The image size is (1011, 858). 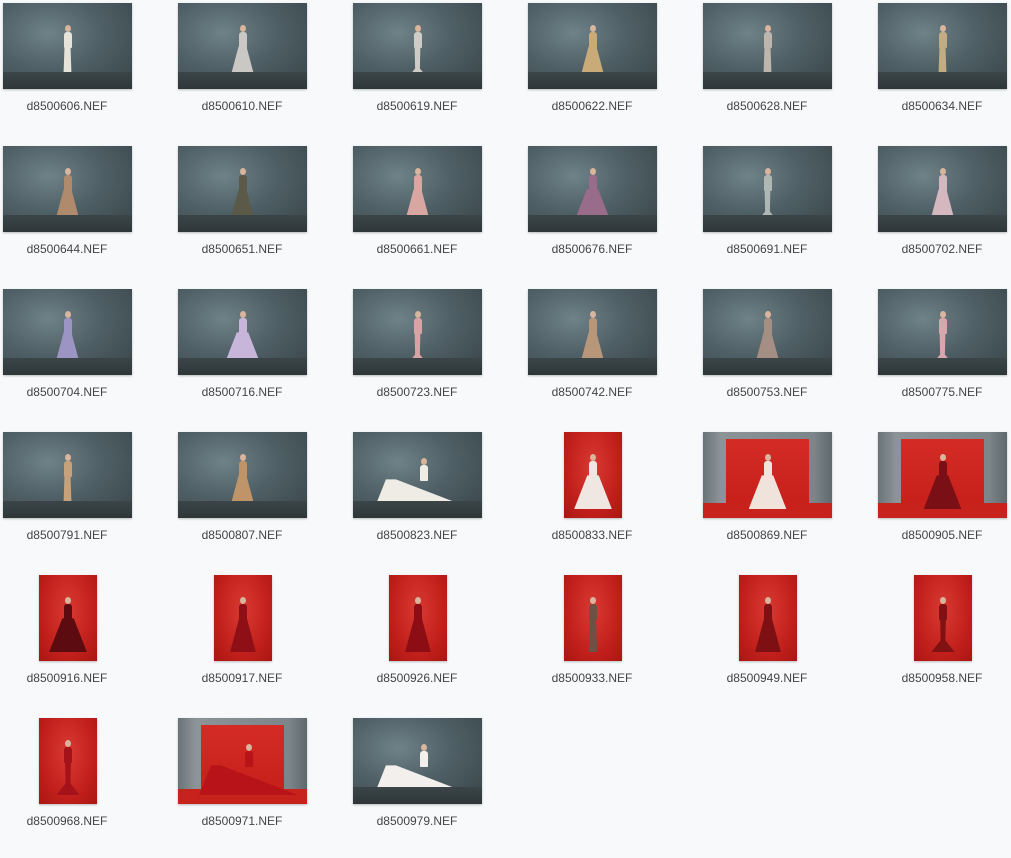 I want to click on file-item: d8500702.NEF, so click(x=943, y=214).